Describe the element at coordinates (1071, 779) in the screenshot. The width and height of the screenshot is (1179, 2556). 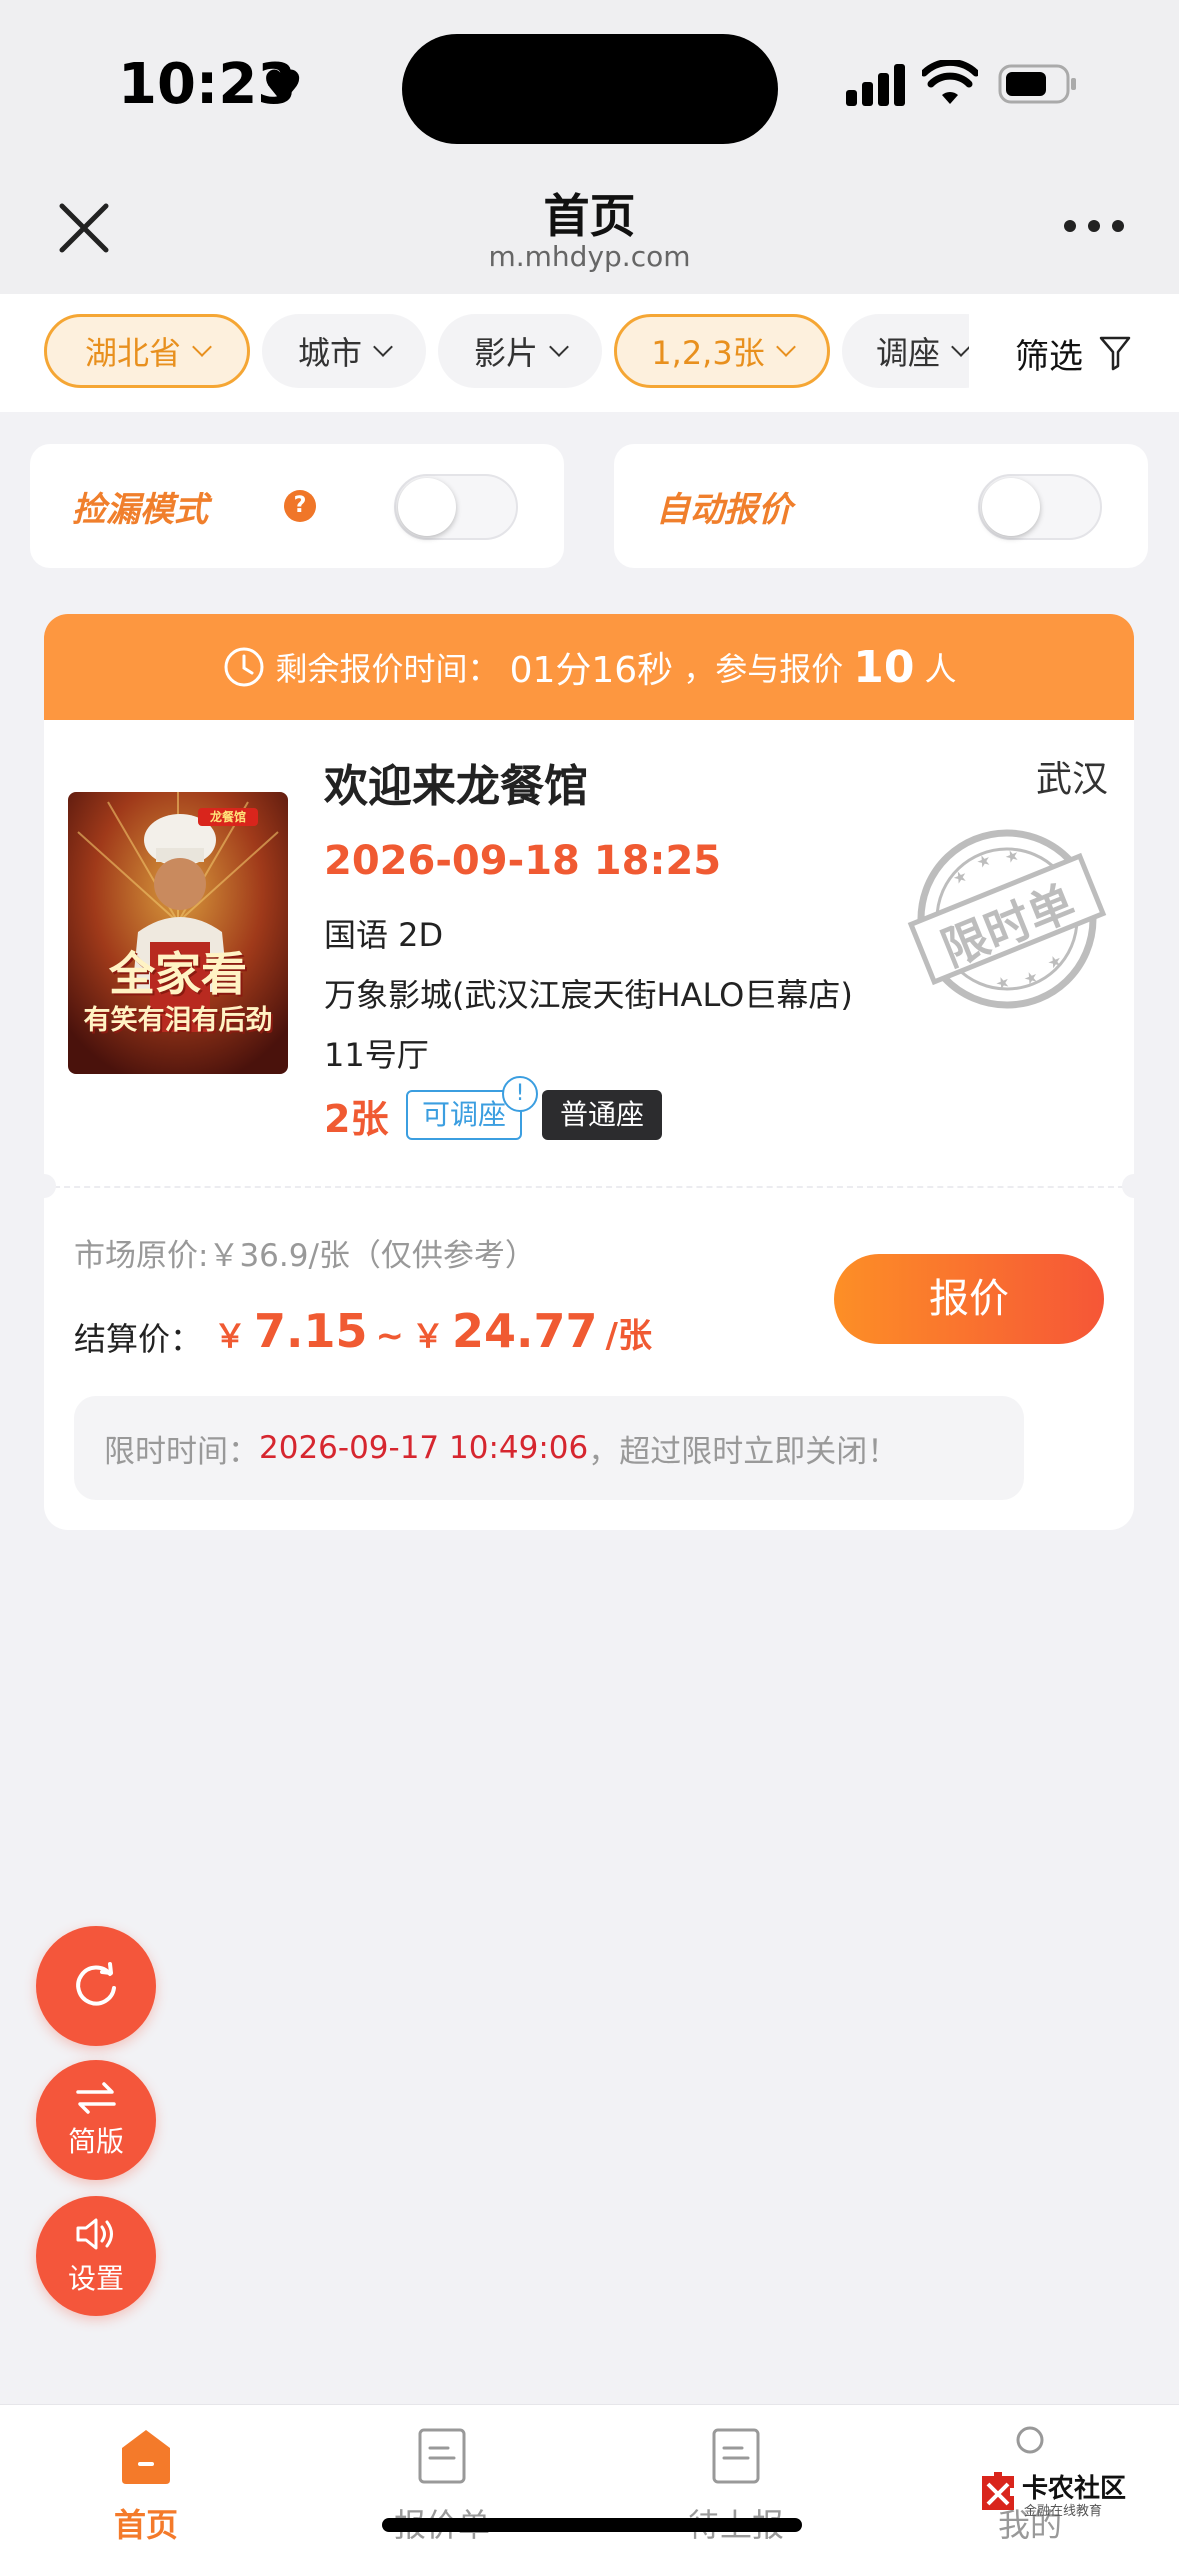
I see `city-label: 武汉` at that location.